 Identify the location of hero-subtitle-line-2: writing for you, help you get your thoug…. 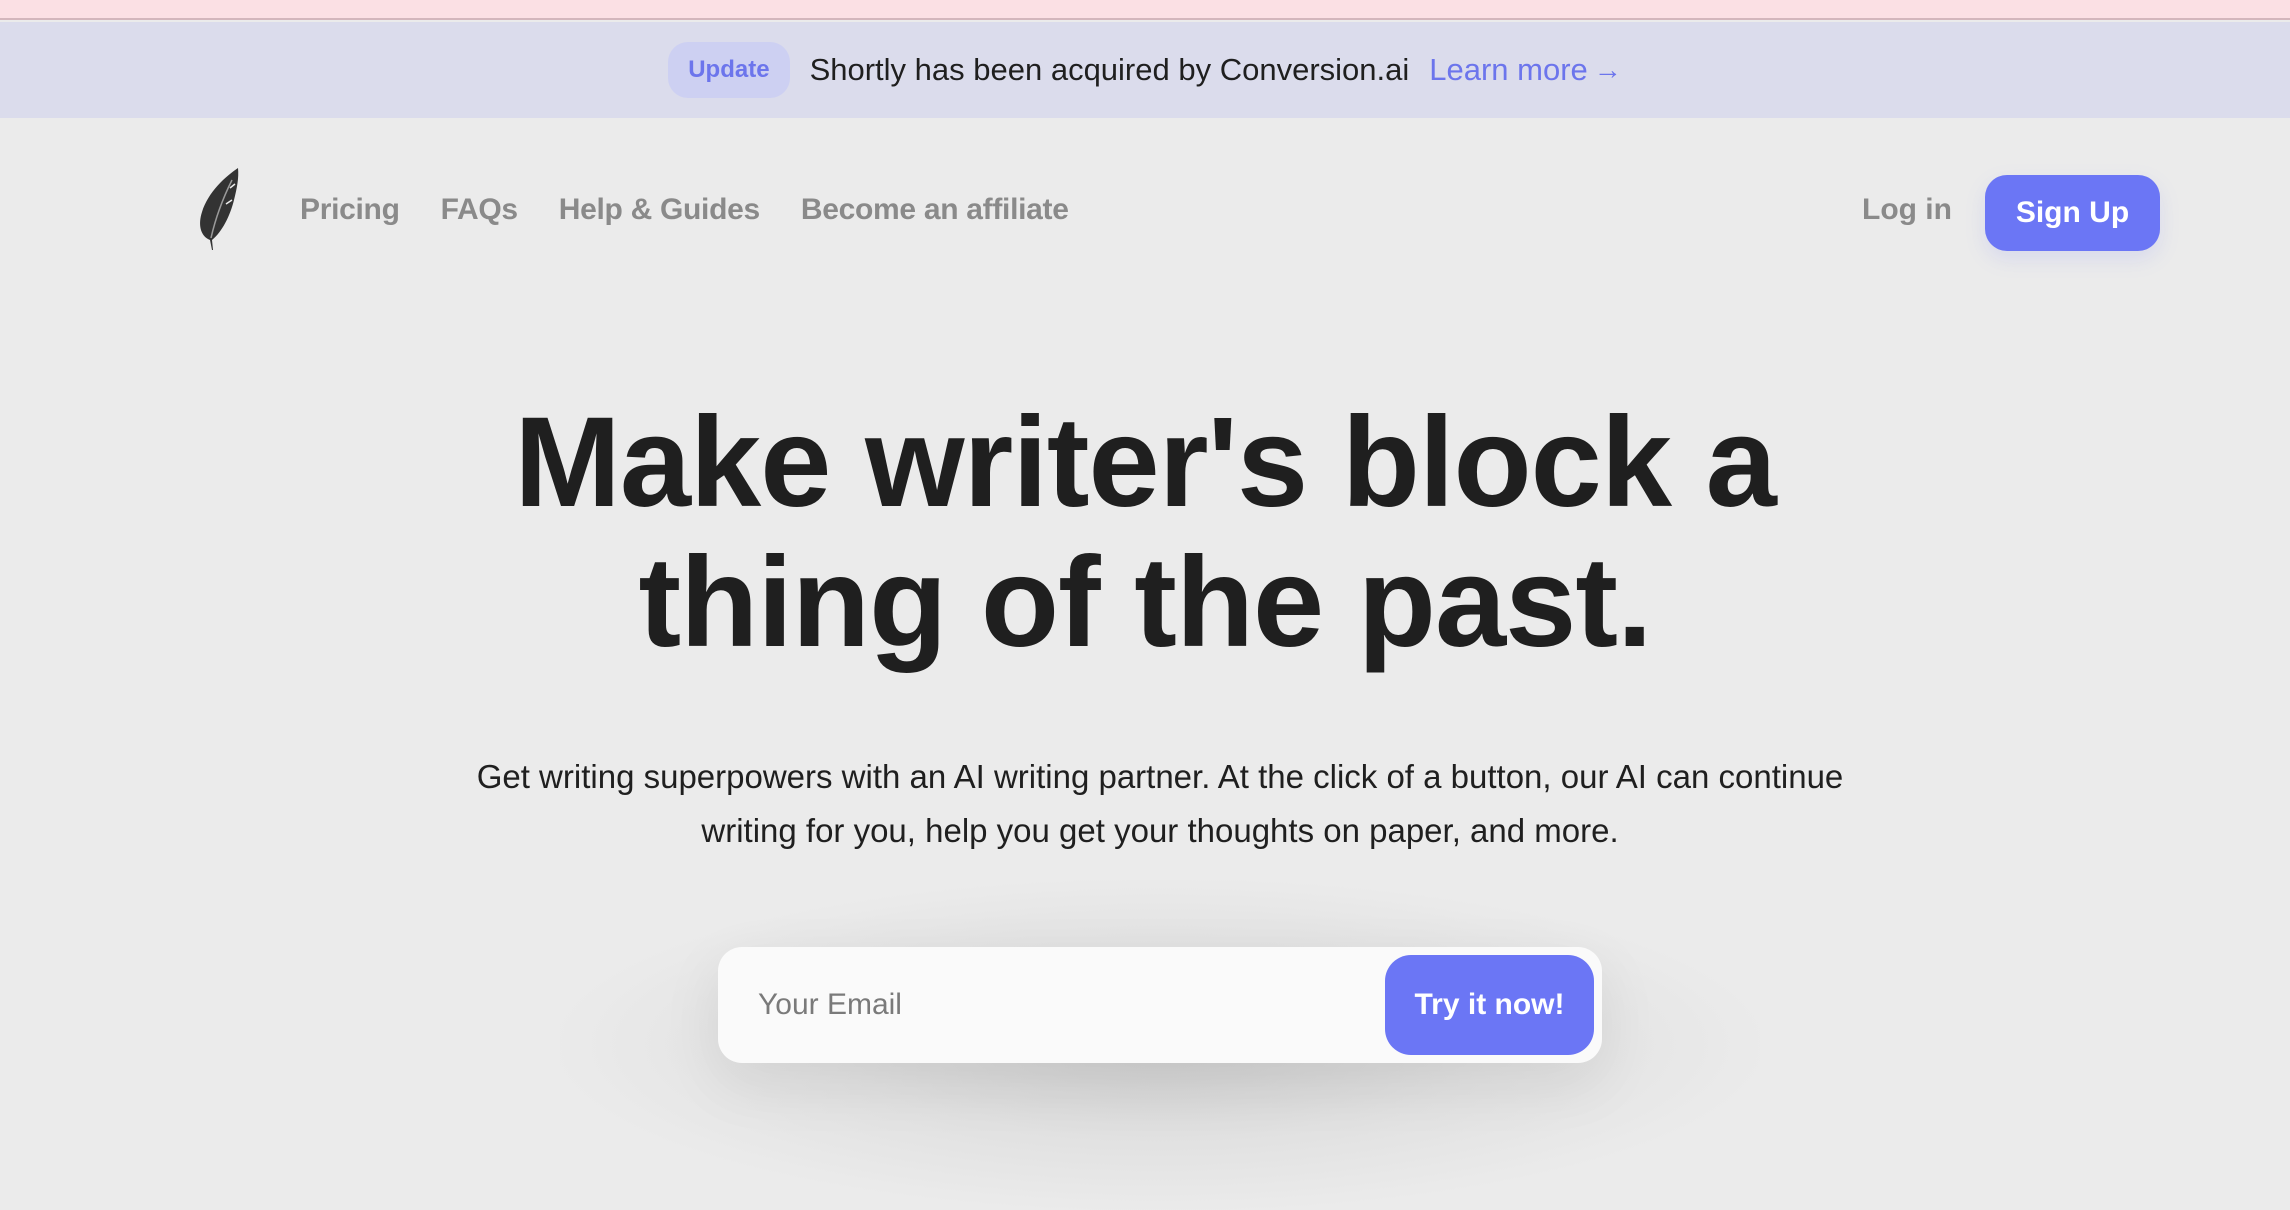
(1160, 830).